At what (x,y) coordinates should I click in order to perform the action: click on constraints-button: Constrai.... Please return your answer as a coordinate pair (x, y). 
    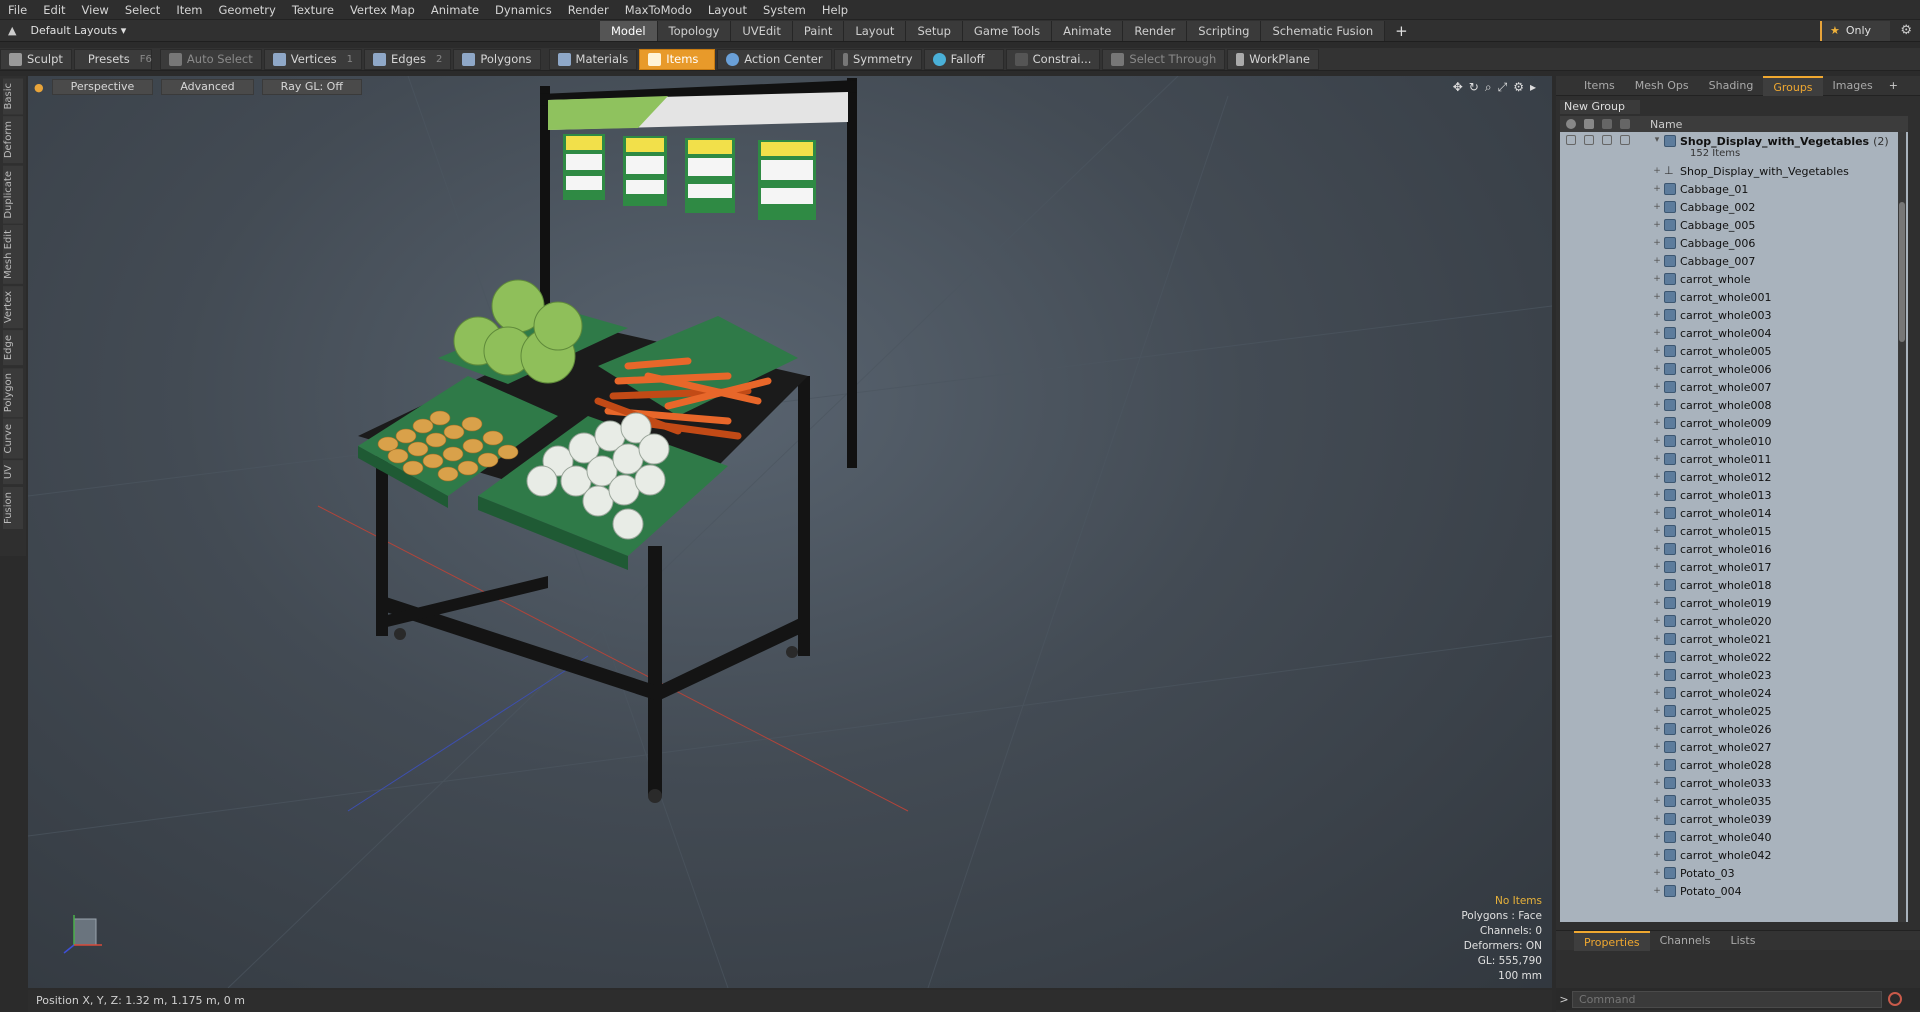
    Looking at the image, I should click on (1053, 59).